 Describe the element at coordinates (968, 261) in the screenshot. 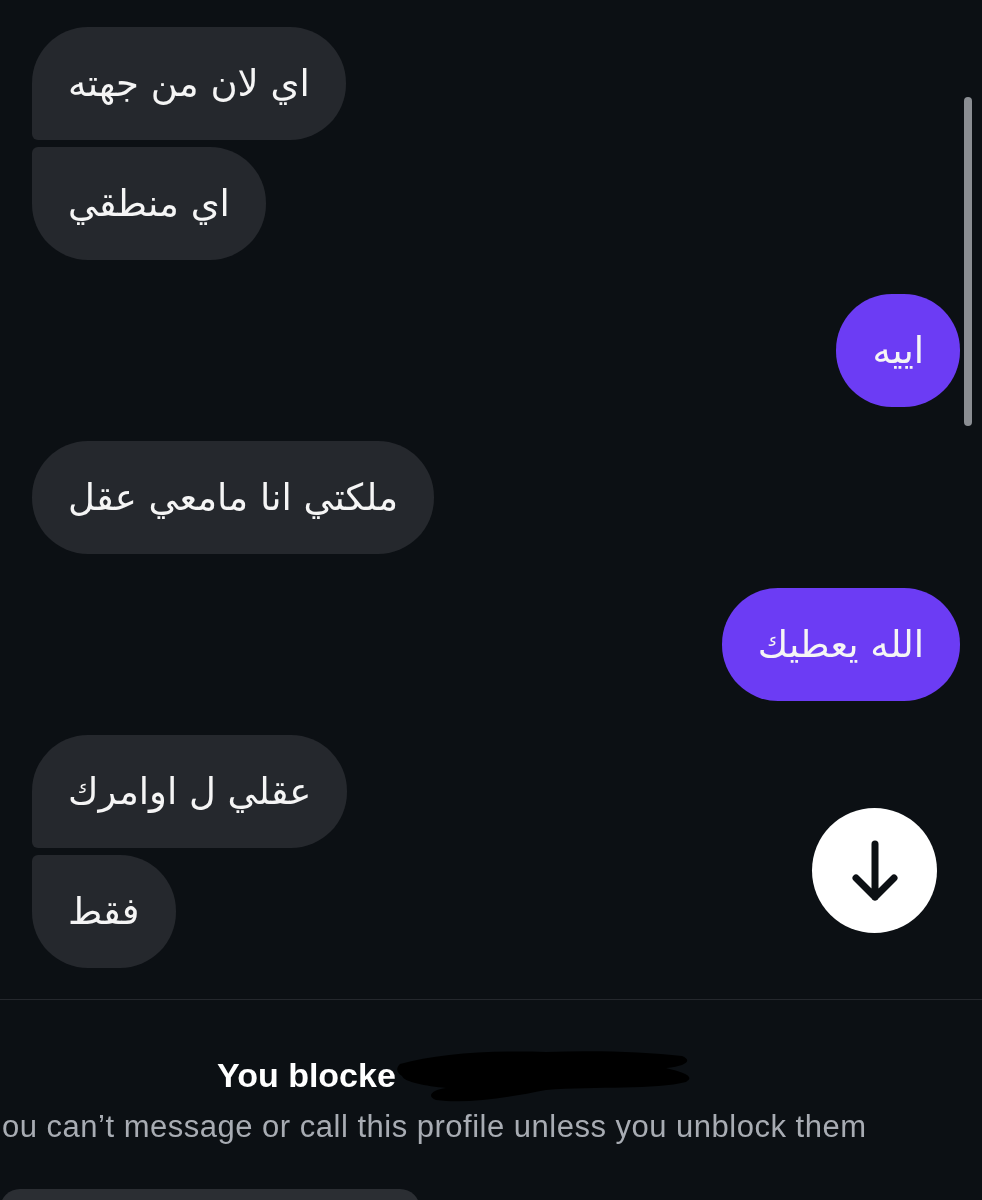

I see `scrollbar-thumb` at that location.